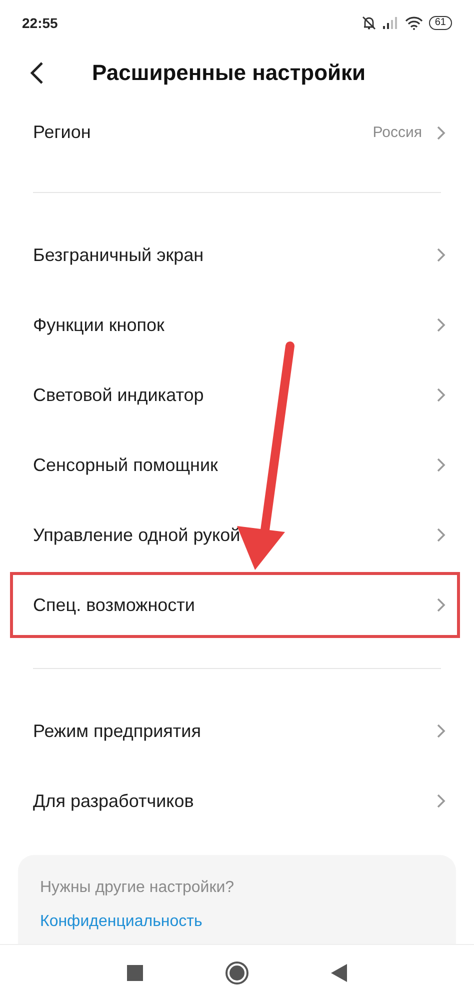 This screenshot has width=474, height=1000. I want to click on settings-item: Регион Россия, so click(237, 132).